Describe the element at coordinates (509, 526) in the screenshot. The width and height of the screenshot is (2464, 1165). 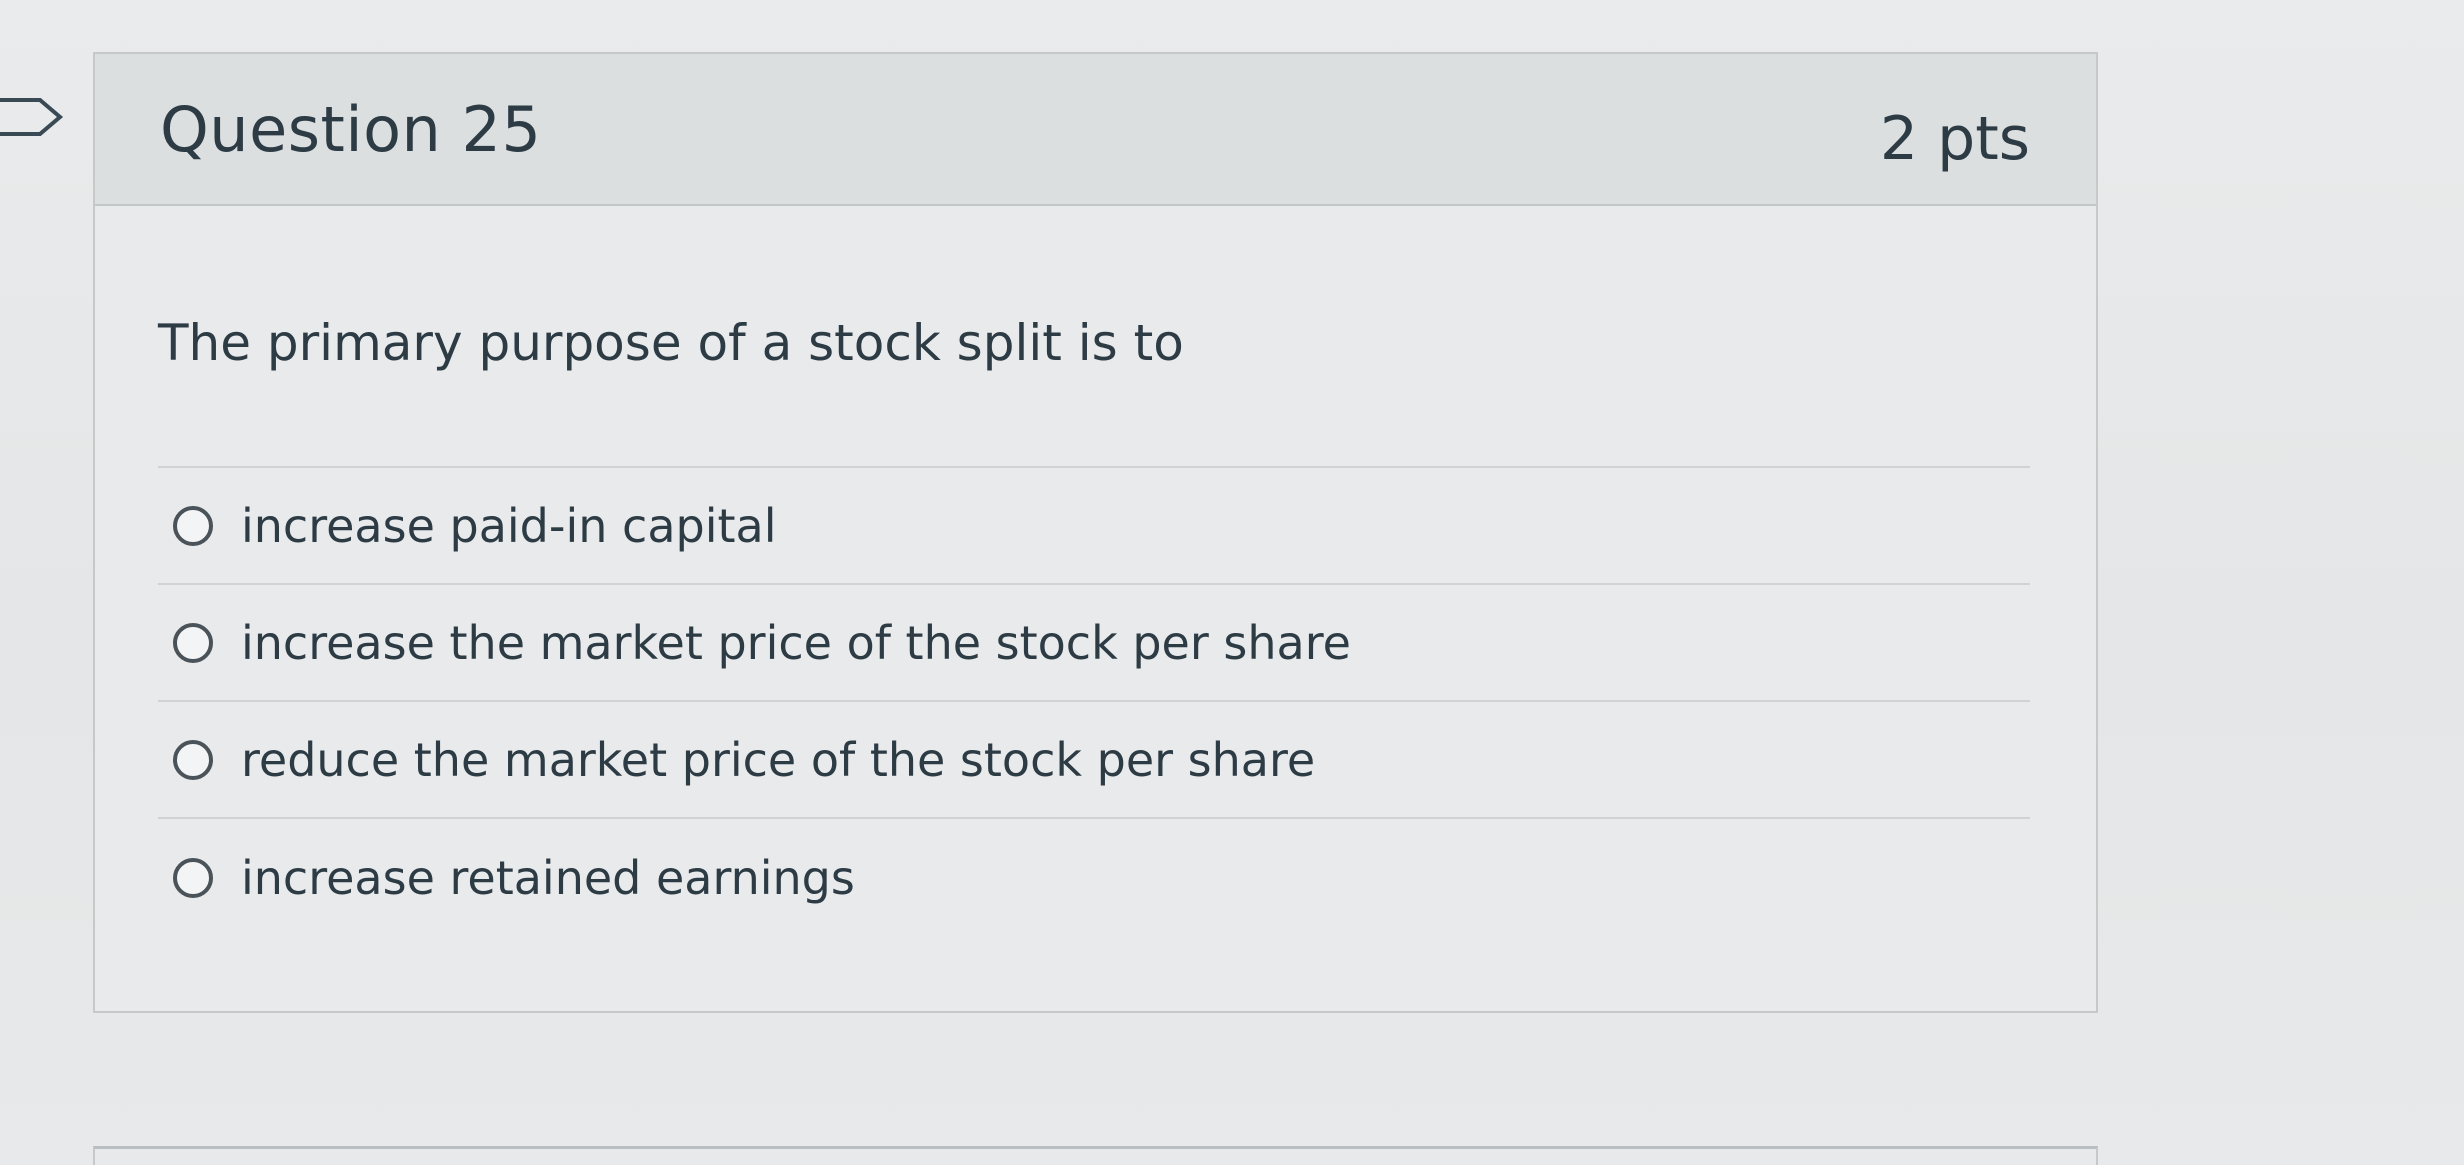
I see `answer-label: increase paid-in capital` at that location.